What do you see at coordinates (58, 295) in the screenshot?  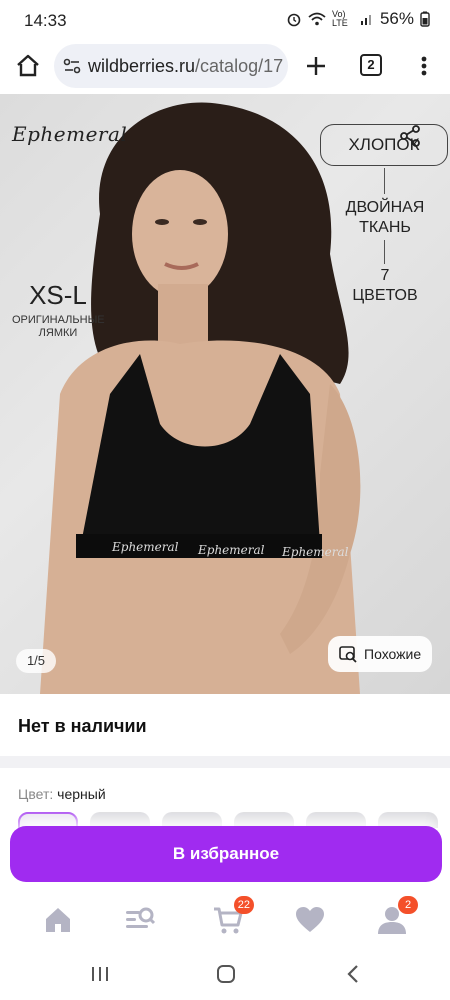 I see `size-range: XS-L` at bounding box center [58, 295].